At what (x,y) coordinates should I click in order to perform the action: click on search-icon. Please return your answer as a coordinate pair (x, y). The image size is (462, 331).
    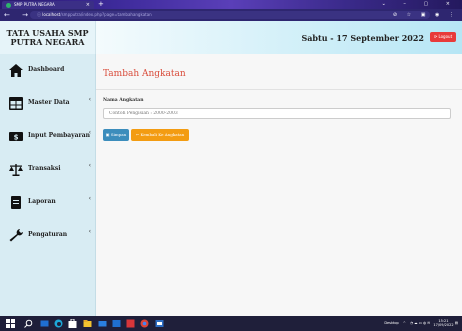
    Looking at the image, I should click on (28, 323).